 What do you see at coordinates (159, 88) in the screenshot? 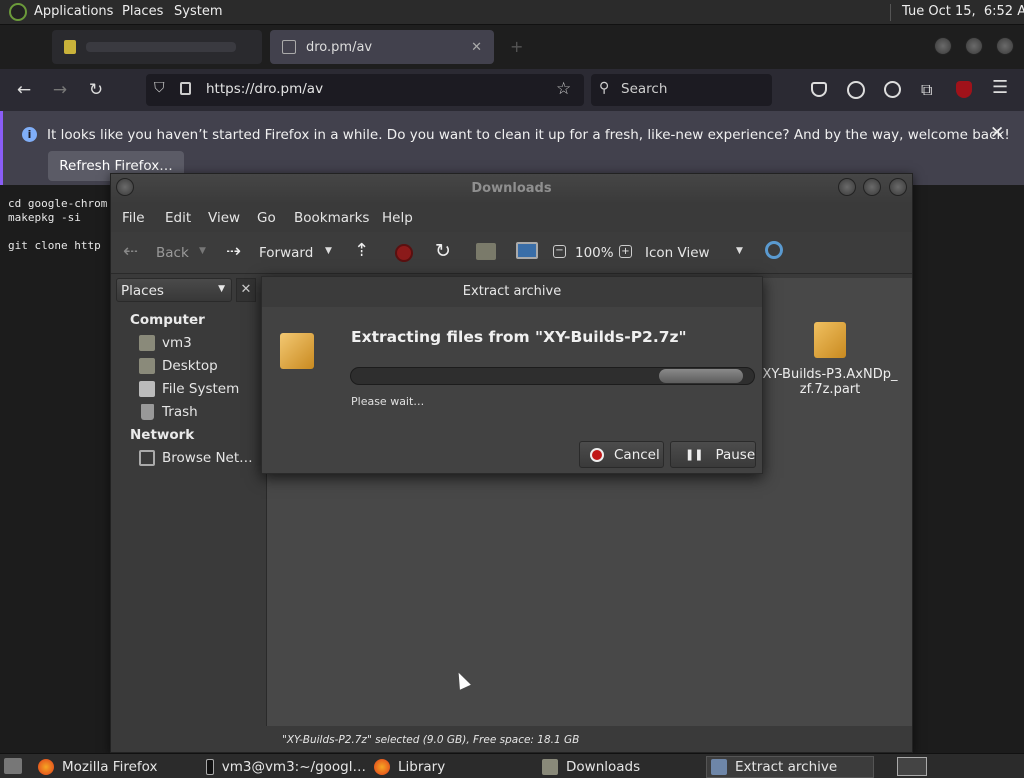
I see `shield-icon: ⛉` at bounding box center [159, 88].